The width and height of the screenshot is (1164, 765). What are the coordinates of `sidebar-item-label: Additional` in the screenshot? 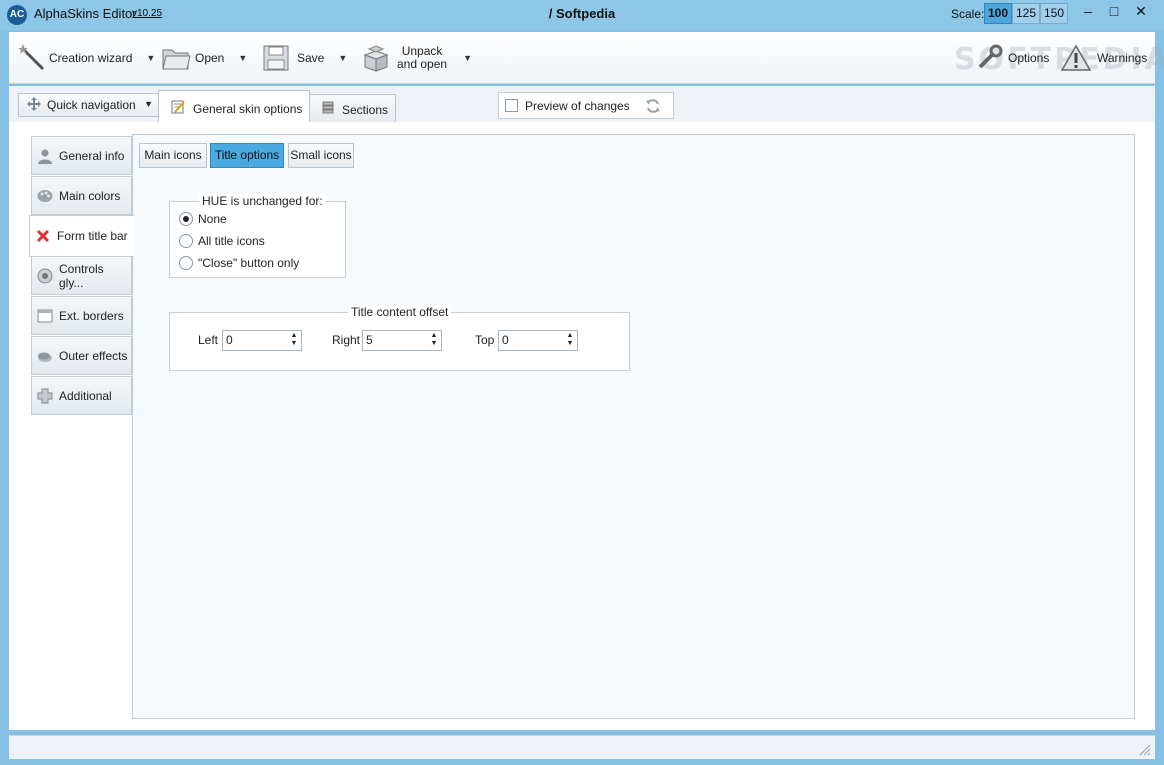 It's located at (85, 395).